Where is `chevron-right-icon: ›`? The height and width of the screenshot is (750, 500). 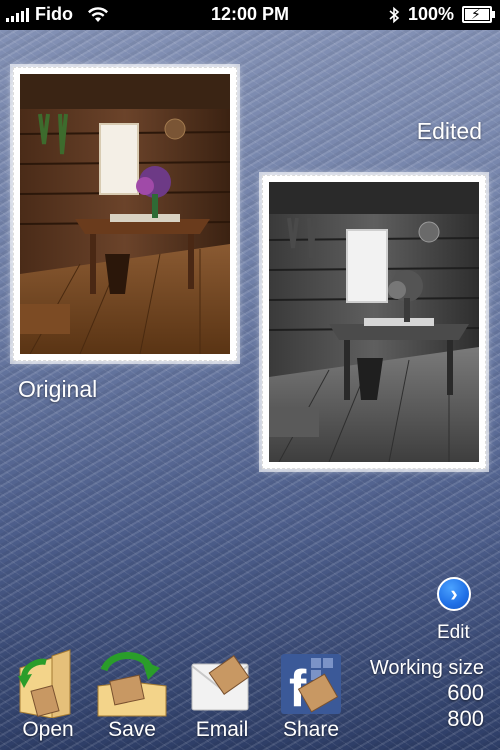 chevron-right-icon: › is located at coordinates (454, 593).